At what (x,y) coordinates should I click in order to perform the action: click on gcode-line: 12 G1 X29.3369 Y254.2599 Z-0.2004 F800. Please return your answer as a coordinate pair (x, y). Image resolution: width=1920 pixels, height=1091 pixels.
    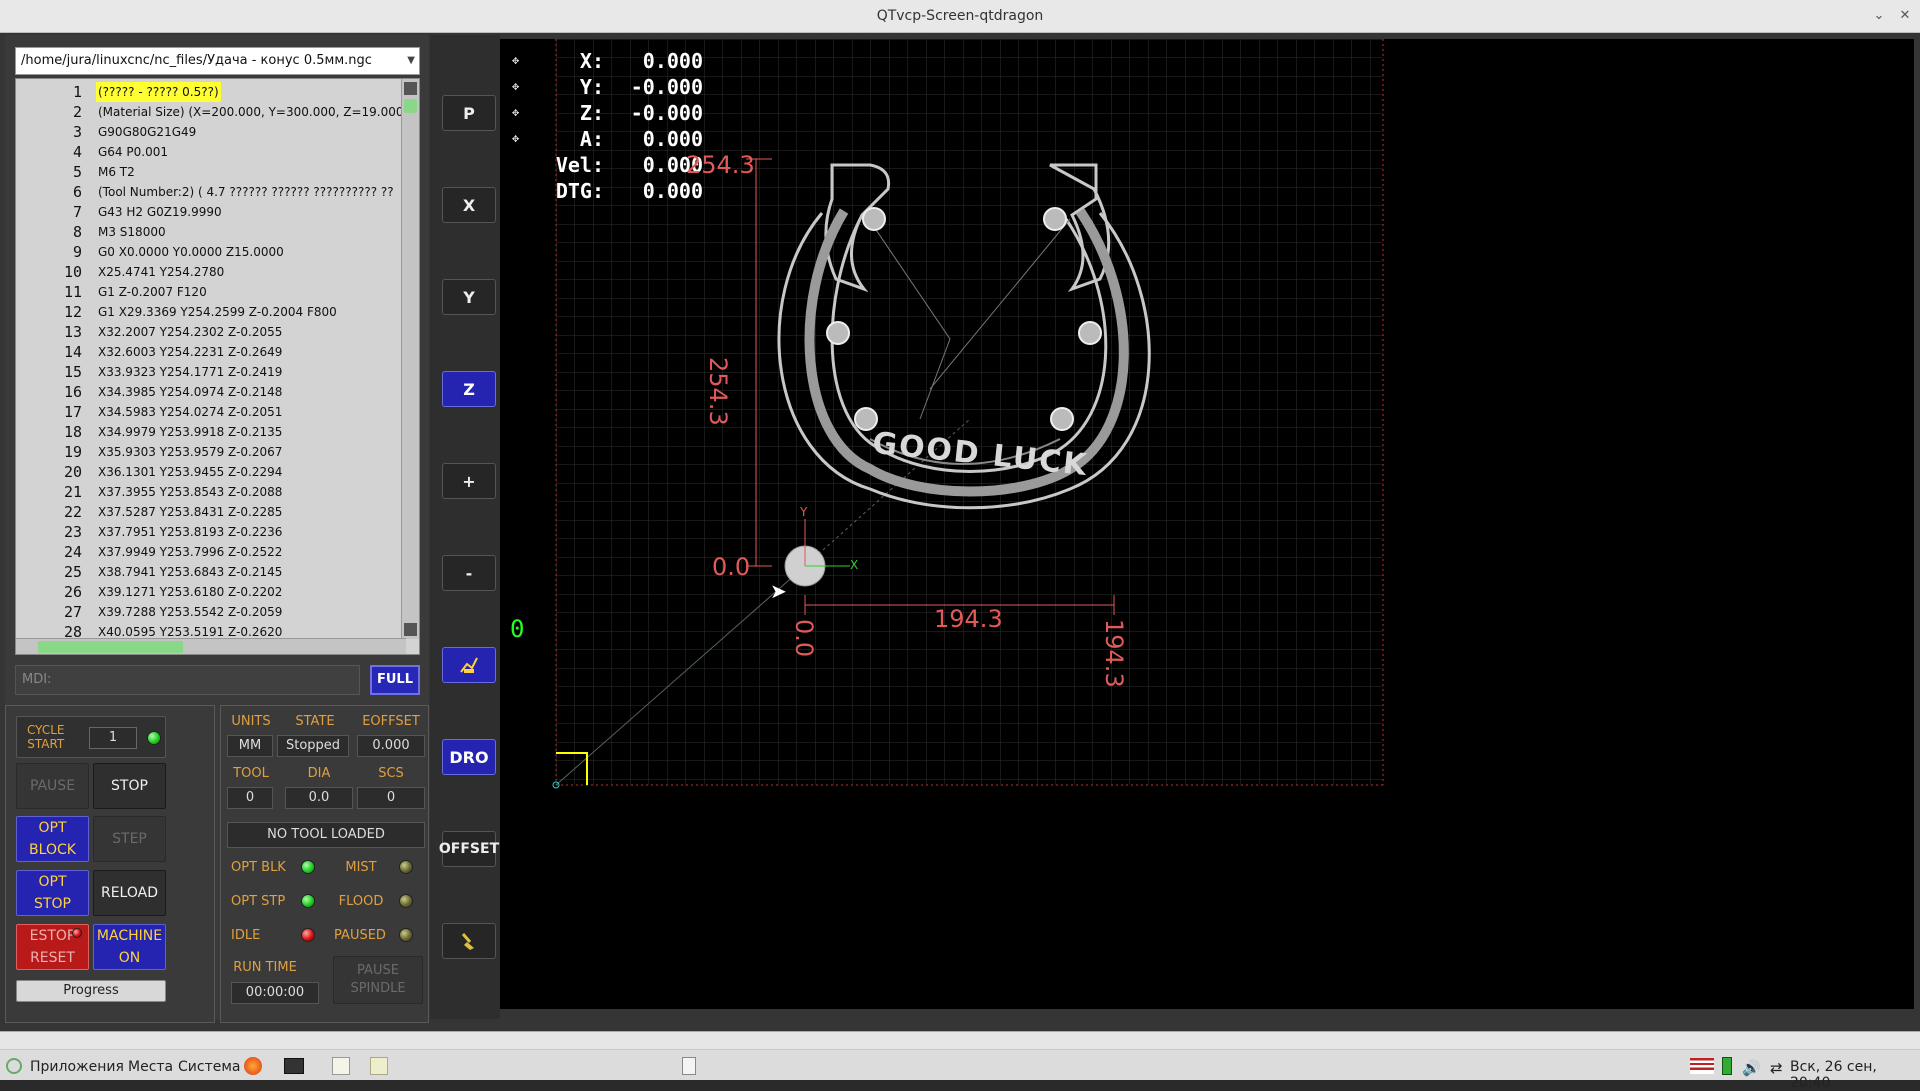
    Looking at the image, I should click on (211, 312).